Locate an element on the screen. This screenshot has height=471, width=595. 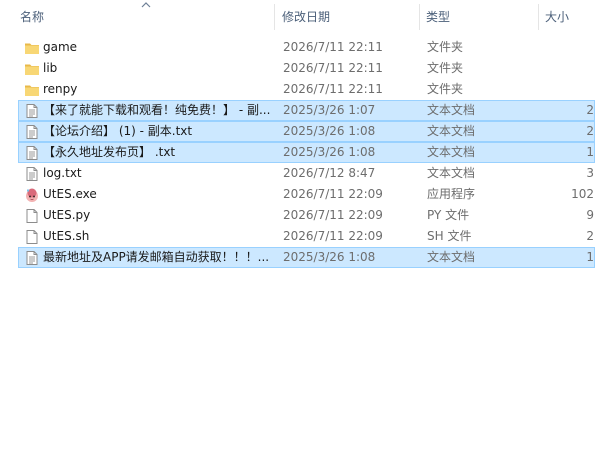
column-header-type: 类型 is located at coordinates (438, 17).